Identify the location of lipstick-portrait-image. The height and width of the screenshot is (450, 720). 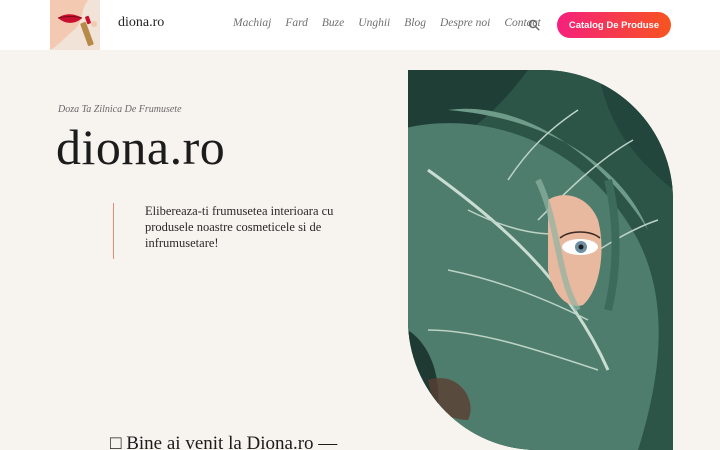
(75, 25).